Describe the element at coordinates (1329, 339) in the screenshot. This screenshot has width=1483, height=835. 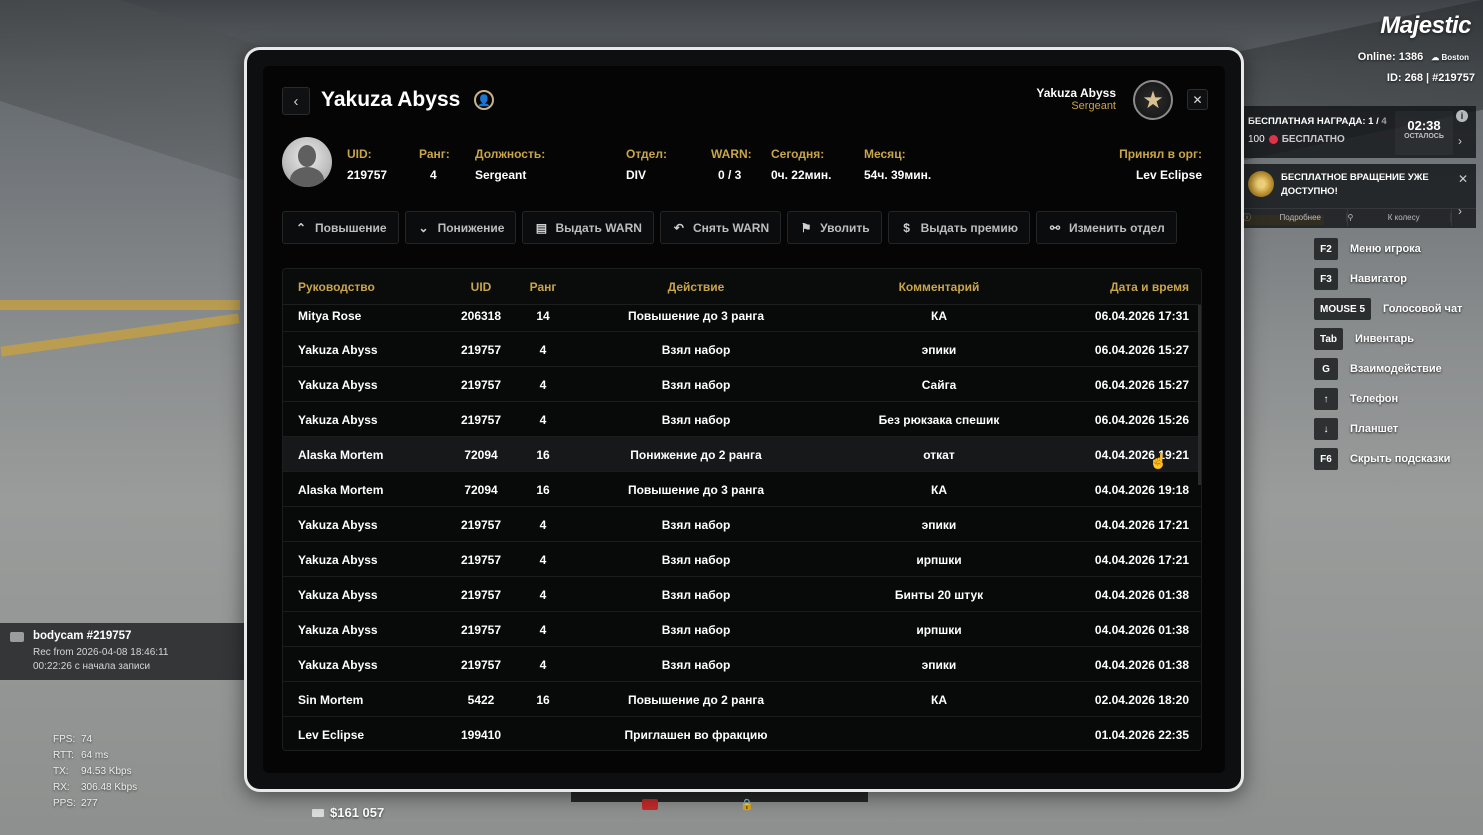
I see `key-badge: Tab` at that location.